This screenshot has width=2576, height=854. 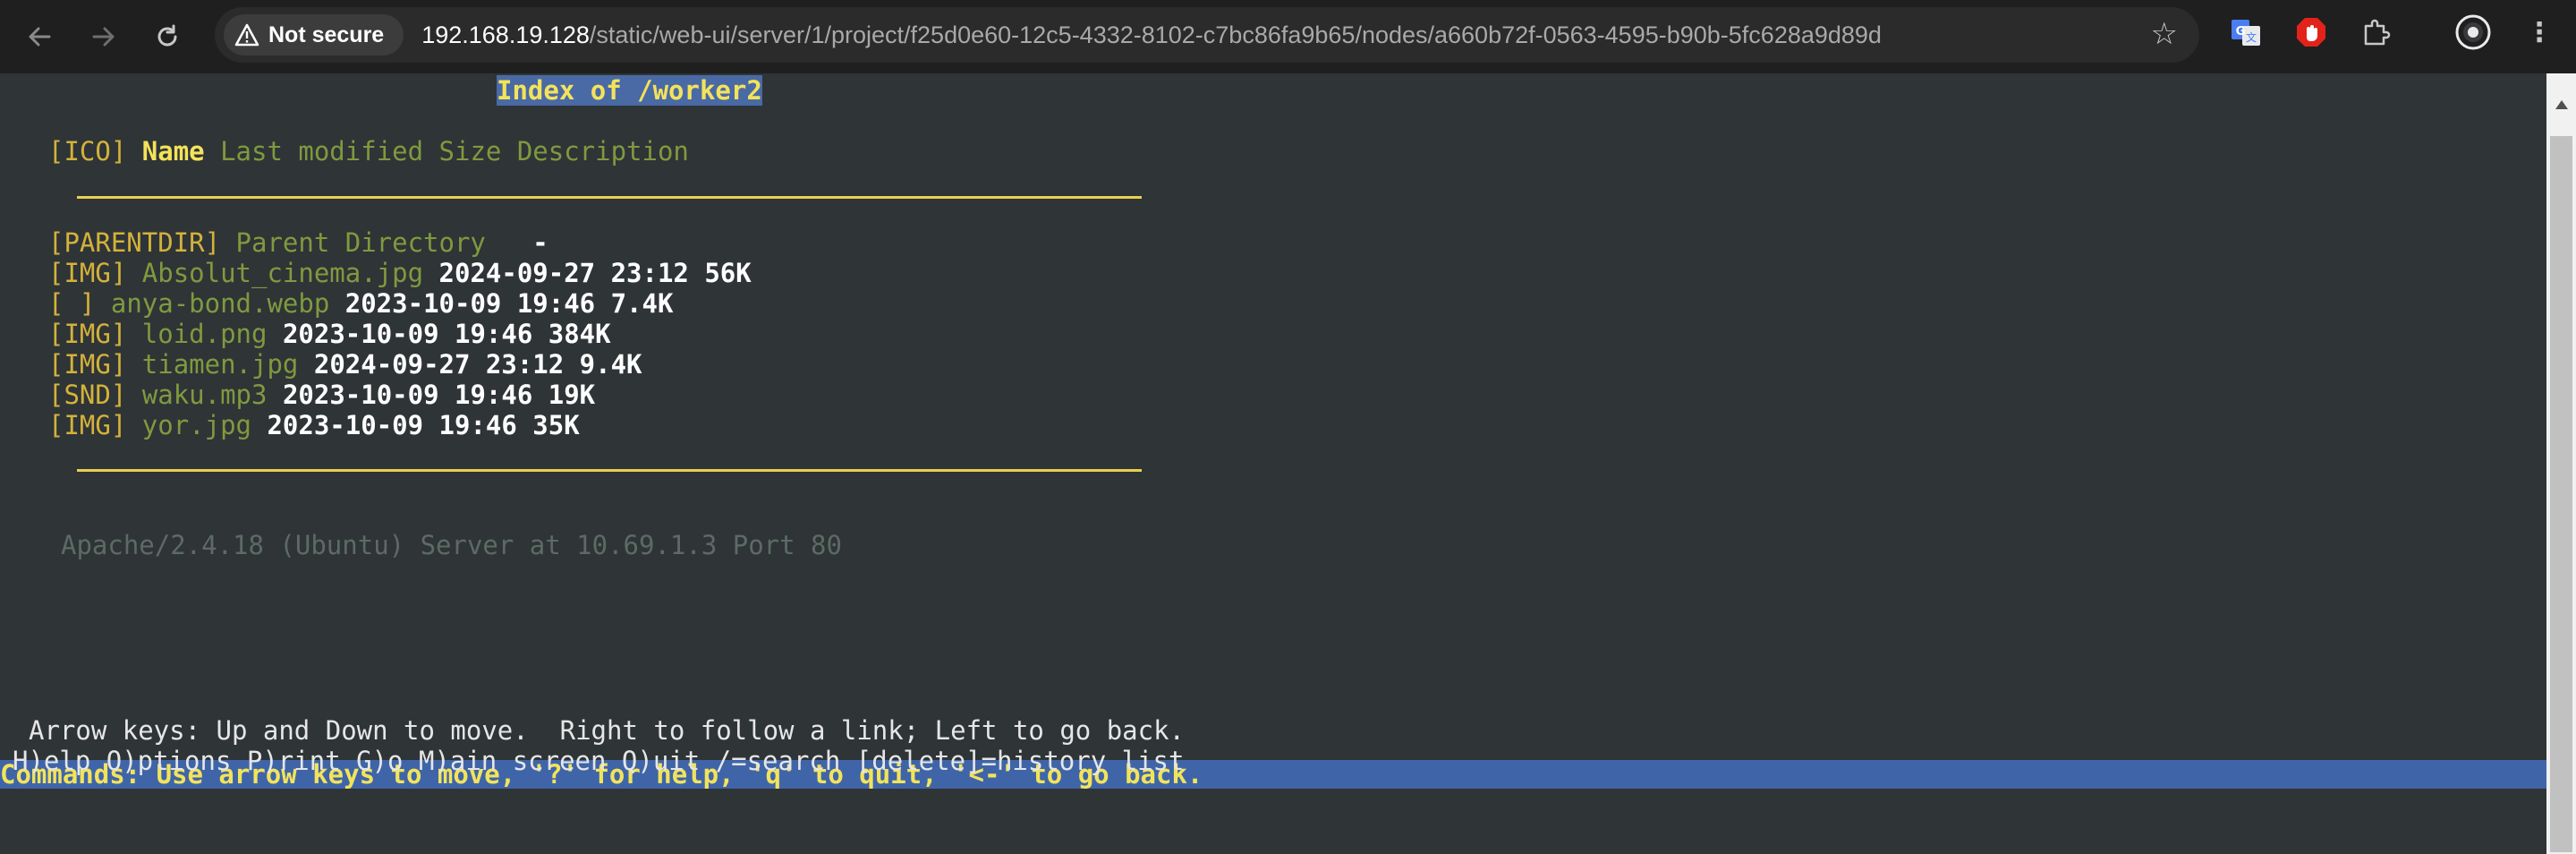 I want to click on file-info: 2024-09-27 23:12 9.4K, so click(x=478, y=364).